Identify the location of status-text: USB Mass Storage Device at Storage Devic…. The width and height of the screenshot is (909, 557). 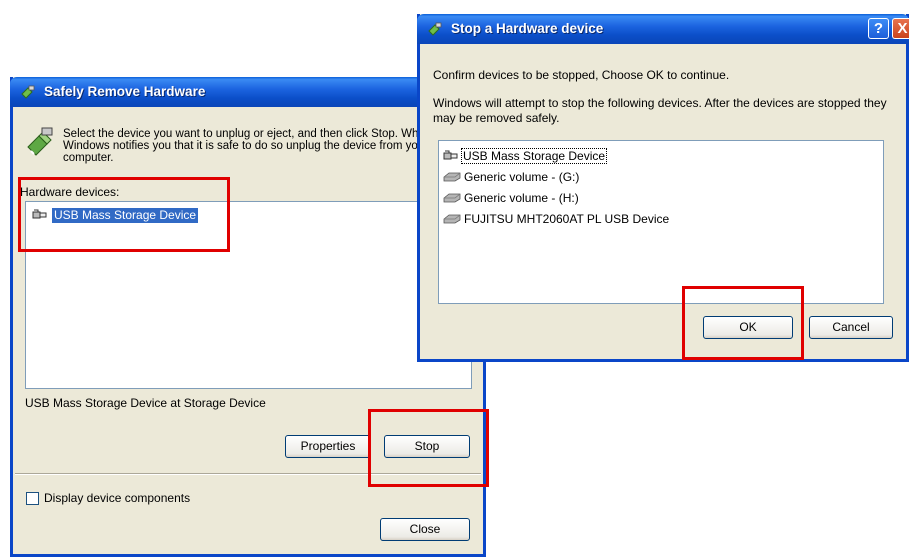
(145, 403).